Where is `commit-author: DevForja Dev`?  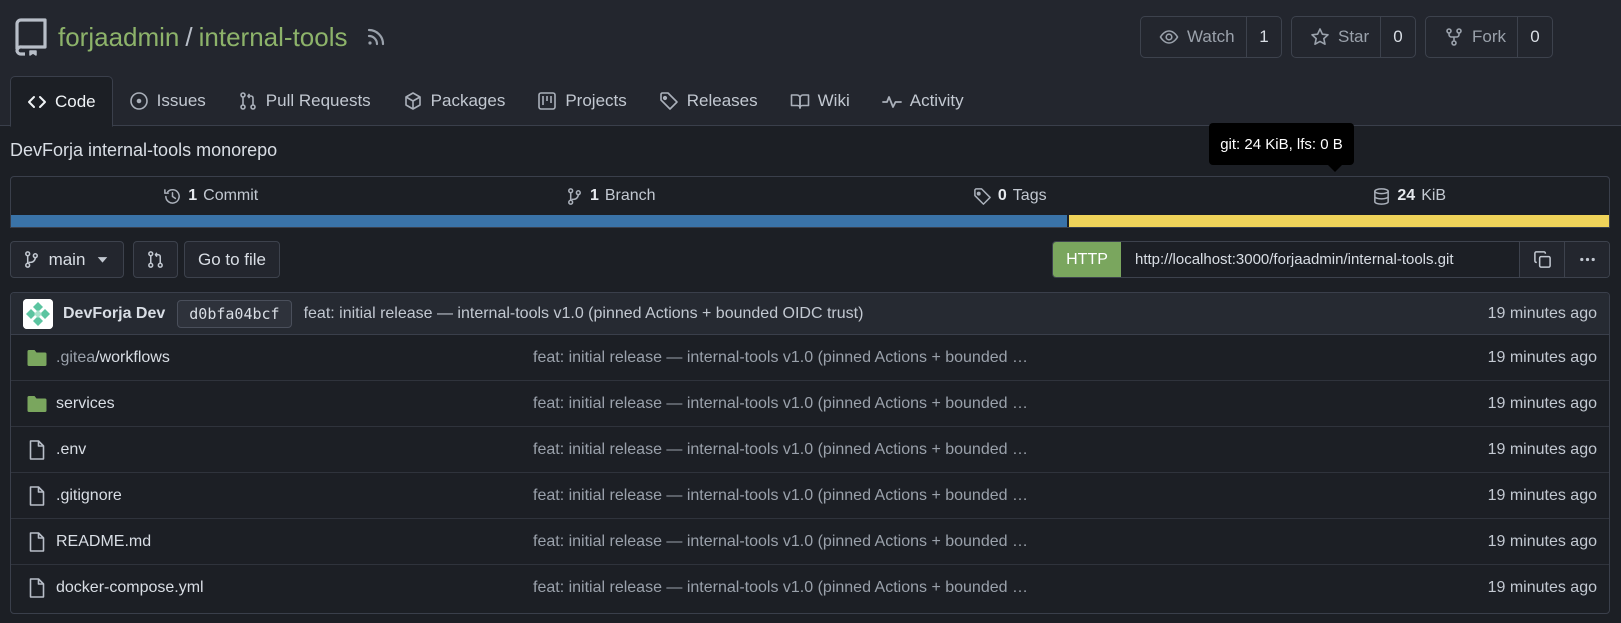 commit-author: DevForja Dev is located at coordinates (114, 314).